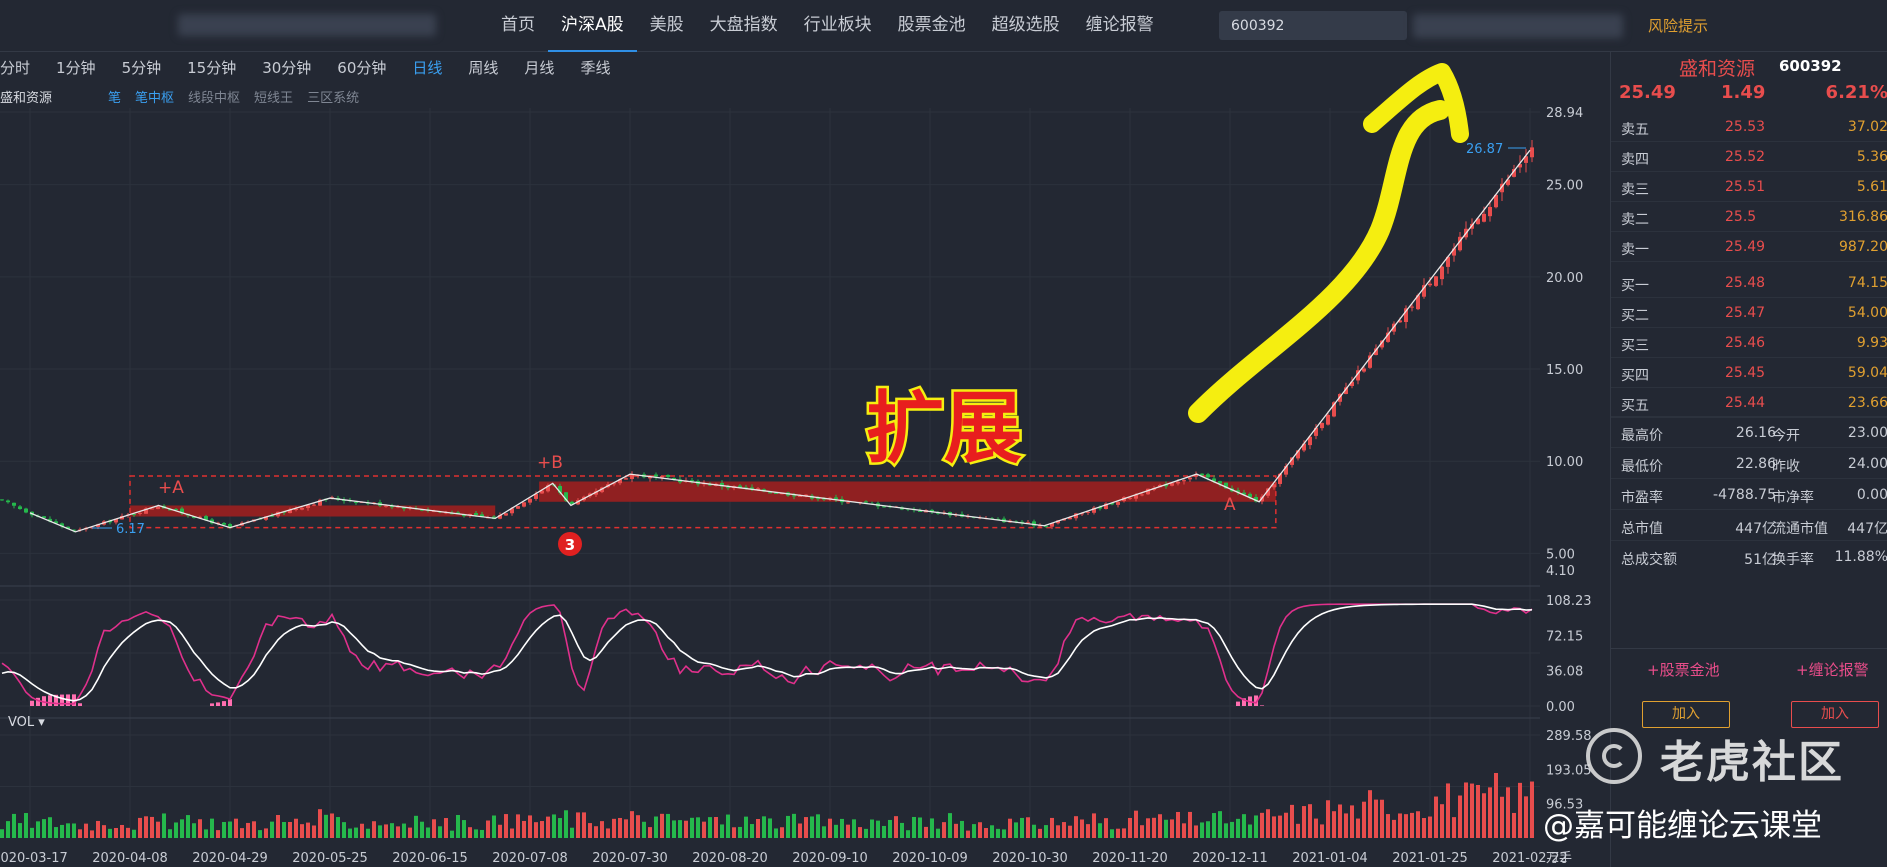  I want to click on date-tick-label: 2020-07-30, so click(630, 858).